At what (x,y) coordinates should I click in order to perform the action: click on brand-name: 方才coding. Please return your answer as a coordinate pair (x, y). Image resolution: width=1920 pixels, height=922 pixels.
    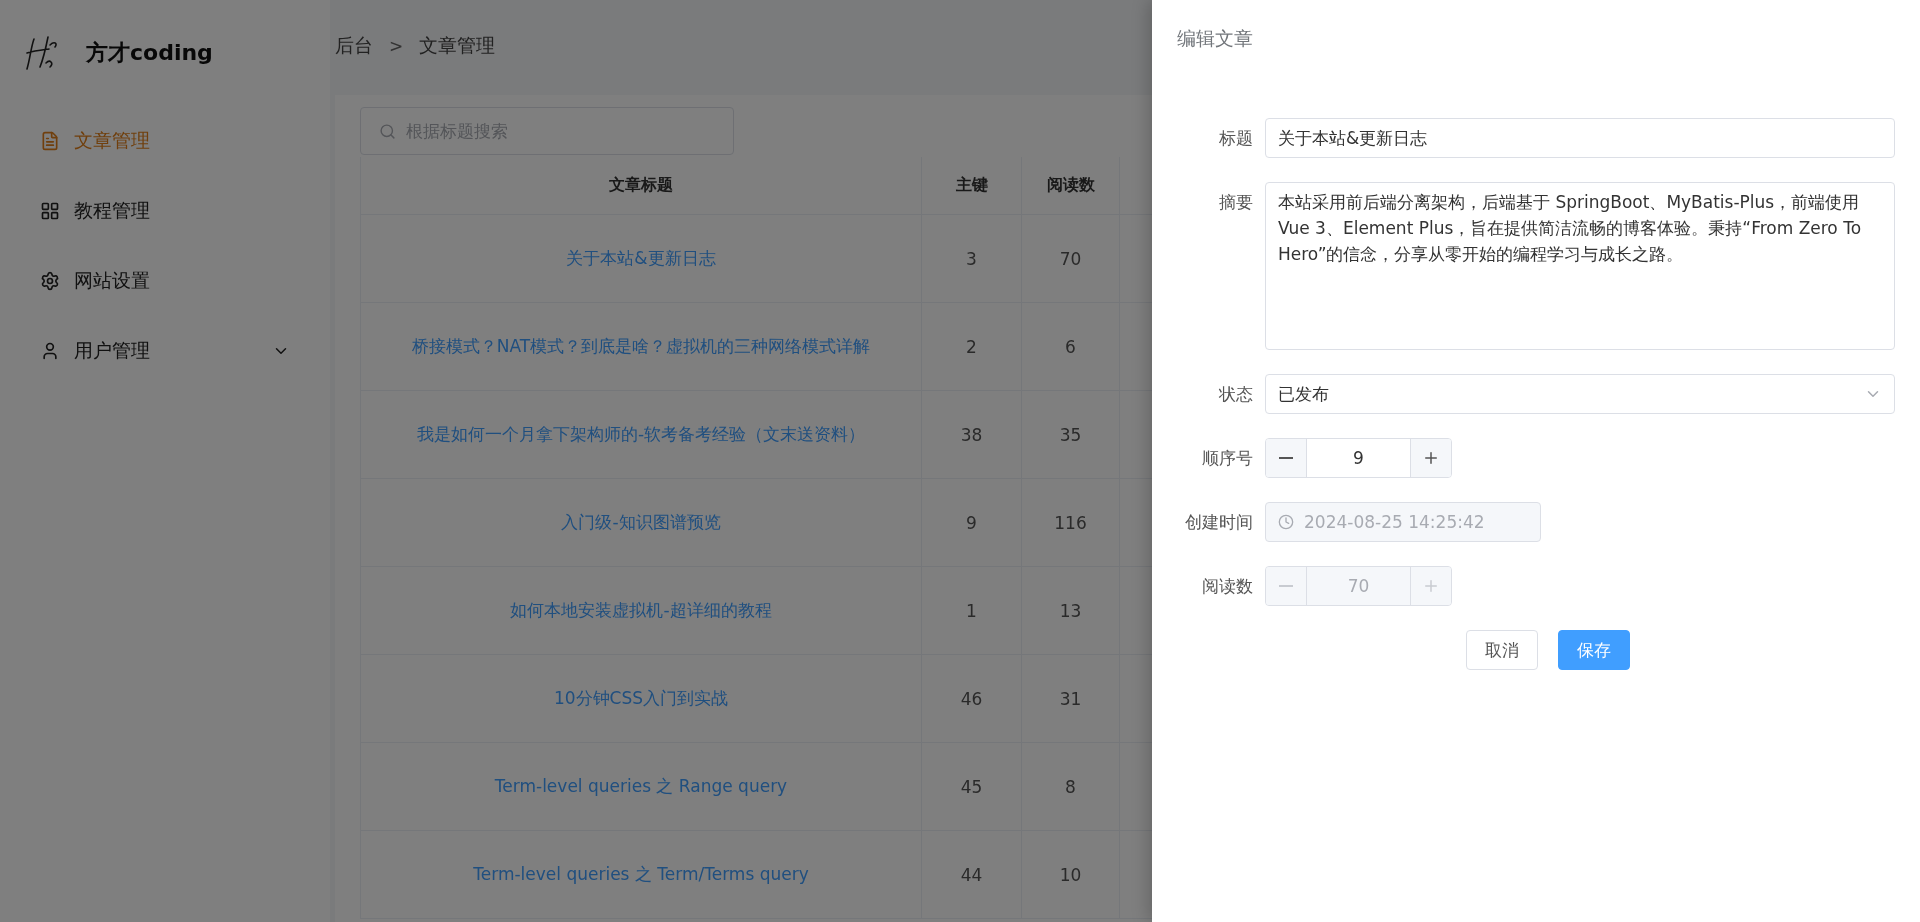
    Looking at the image, I should click on (149, 53).